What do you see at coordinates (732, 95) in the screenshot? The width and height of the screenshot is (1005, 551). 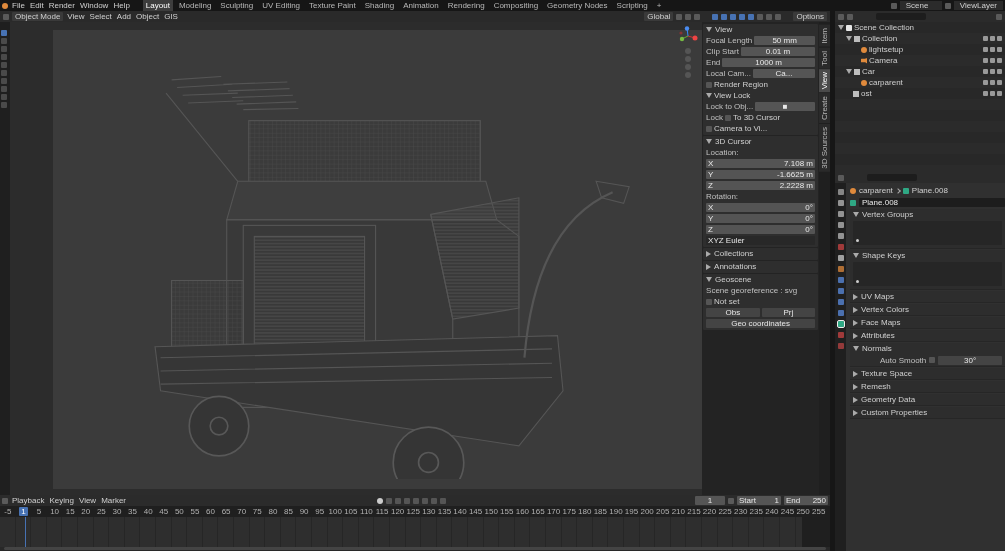 I see `subpanel-header: View Lock` at bounding box center [732, 95].